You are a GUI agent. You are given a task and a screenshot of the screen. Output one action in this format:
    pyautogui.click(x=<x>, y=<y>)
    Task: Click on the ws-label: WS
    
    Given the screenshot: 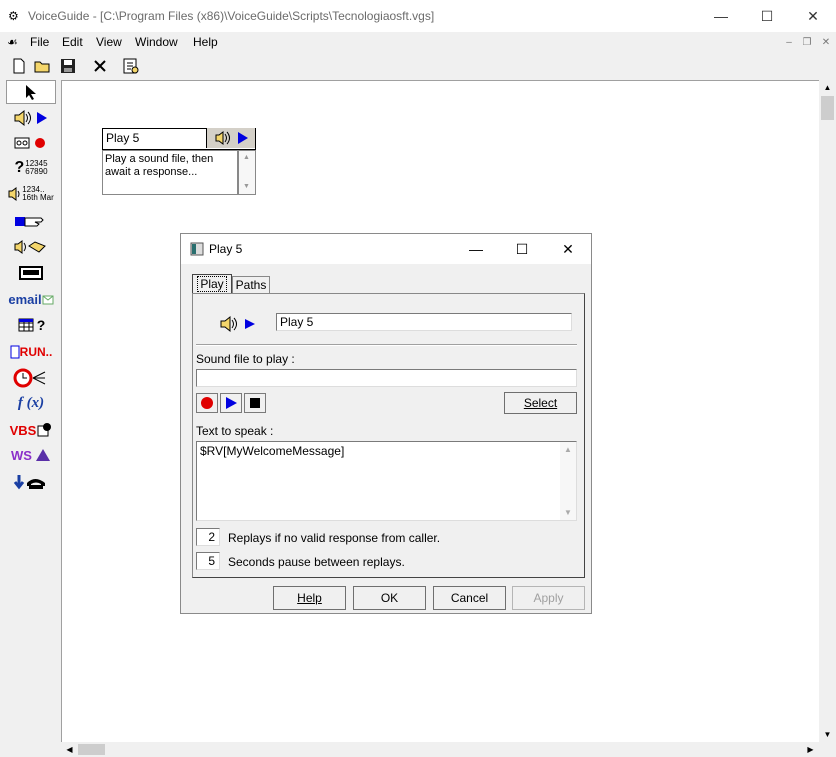 What is the action you would take?
    pyautogui.click(x=21, y=455)
    